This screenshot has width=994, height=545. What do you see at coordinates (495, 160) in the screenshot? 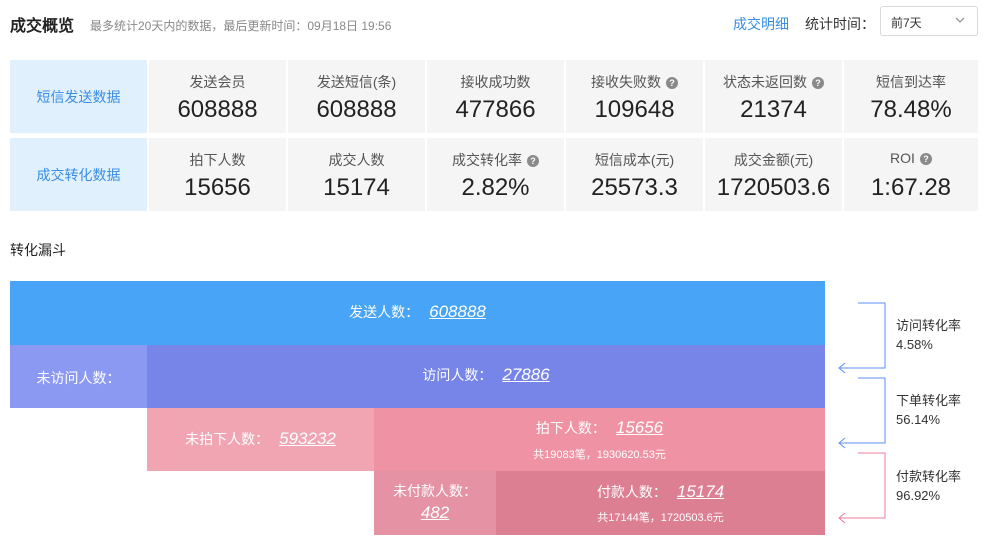
I see `stat-label: 成交转化率?` at bounding box center [495, 160].